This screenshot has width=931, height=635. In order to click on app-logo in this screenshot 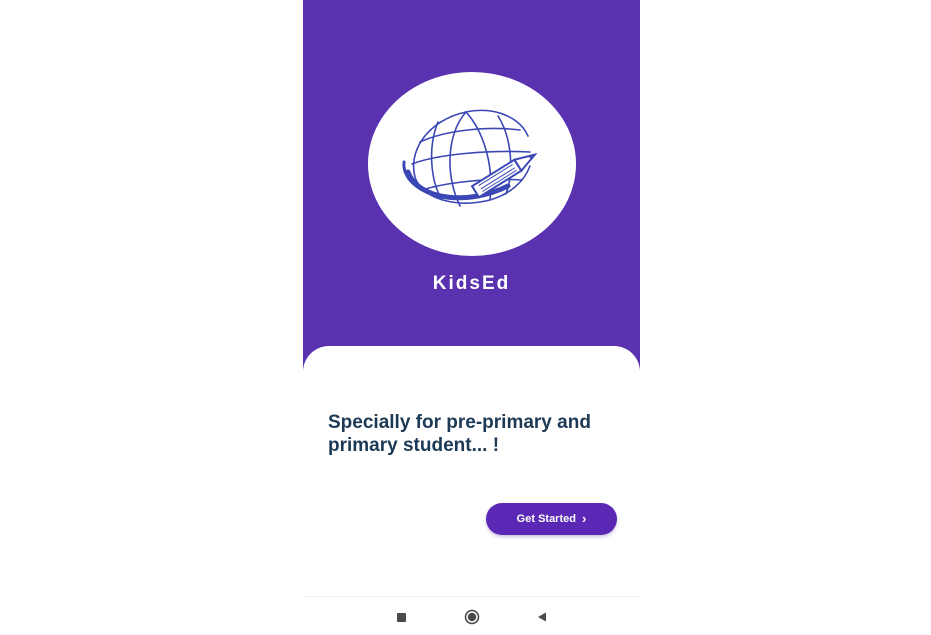, I will do `click(472, 164)`.